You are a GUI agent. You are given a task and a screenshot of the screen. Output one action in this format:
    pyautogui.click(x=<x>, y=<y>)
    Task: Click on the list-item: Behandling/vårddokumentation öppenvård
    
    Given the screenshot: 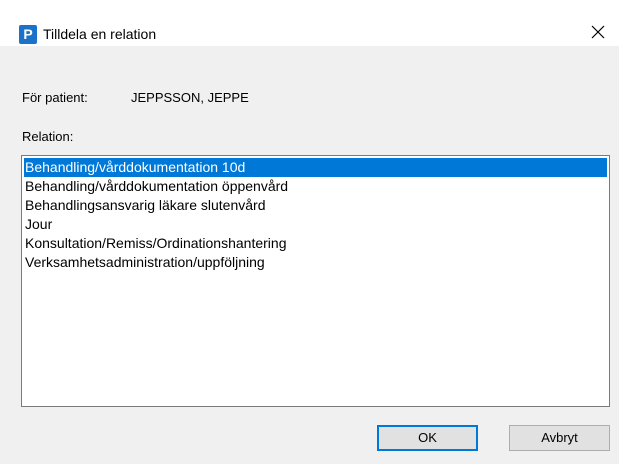 What is the action you would take?
    pyautogui.click(x=315, y=186)
    